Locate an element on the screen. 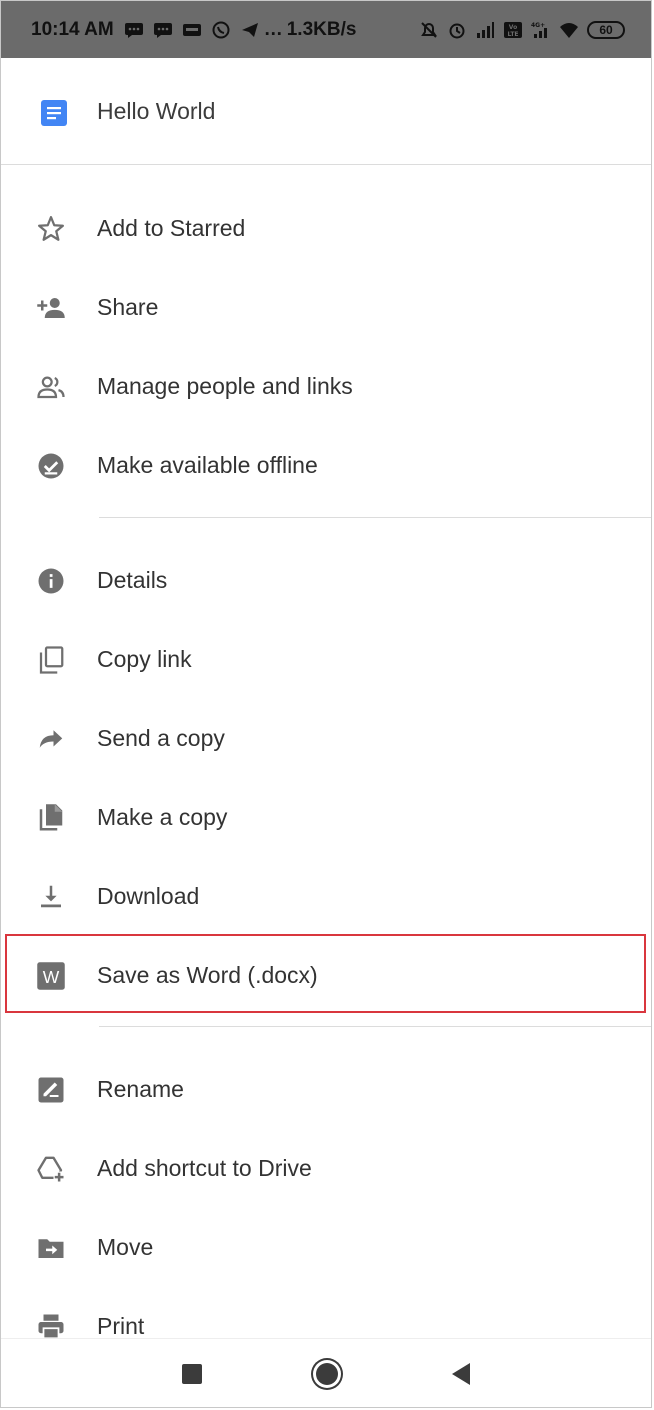 The image size is (654, 1410). menu-item-add-to-starred: Add to Starred is located at coordinates (326, 226).